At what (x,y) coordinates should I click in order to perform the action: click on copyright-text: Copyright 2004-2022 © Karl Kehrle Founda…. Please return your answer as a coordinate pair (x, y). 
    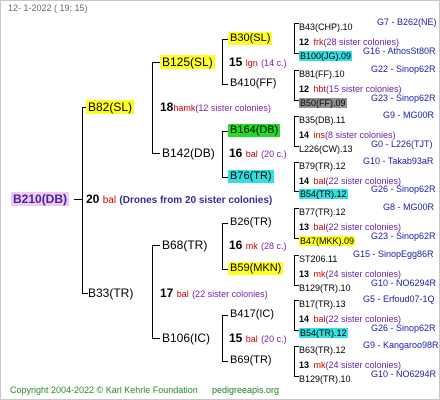
    Looking at the image, I should click on (104, 390).